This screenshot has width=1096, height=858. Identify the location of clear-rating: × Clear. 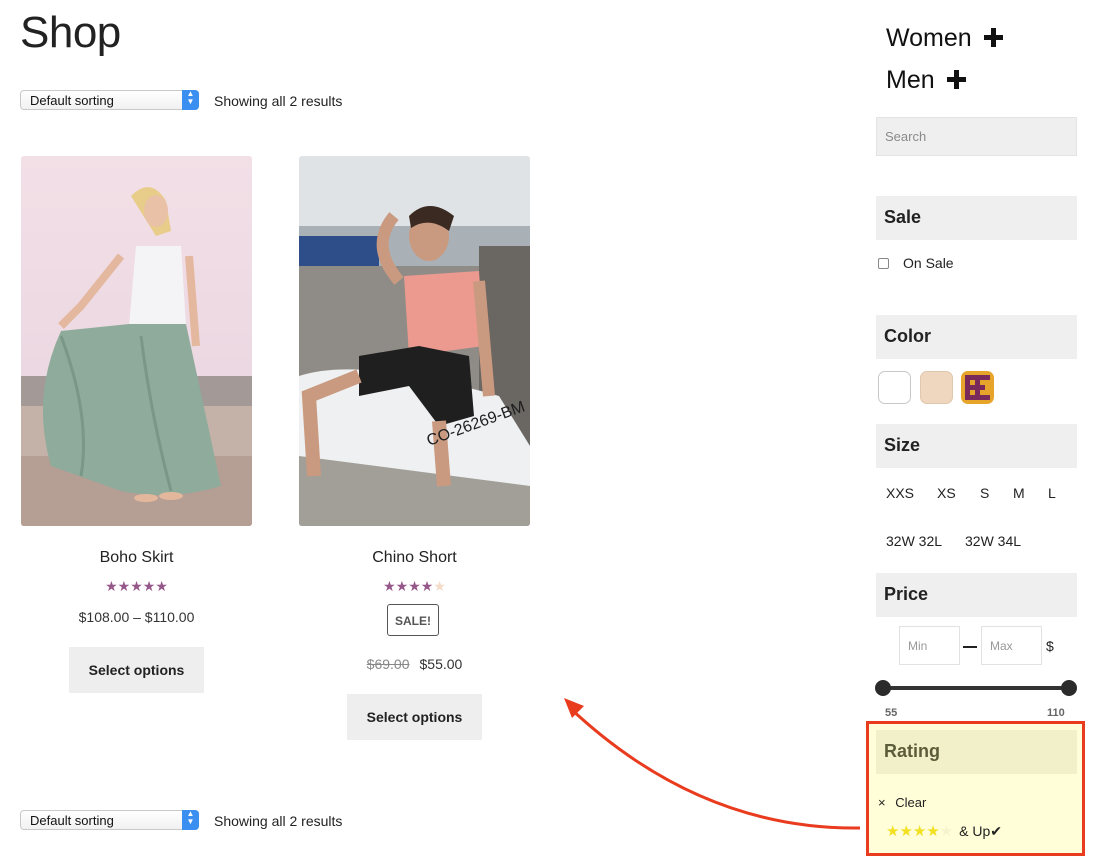
(902, 802).